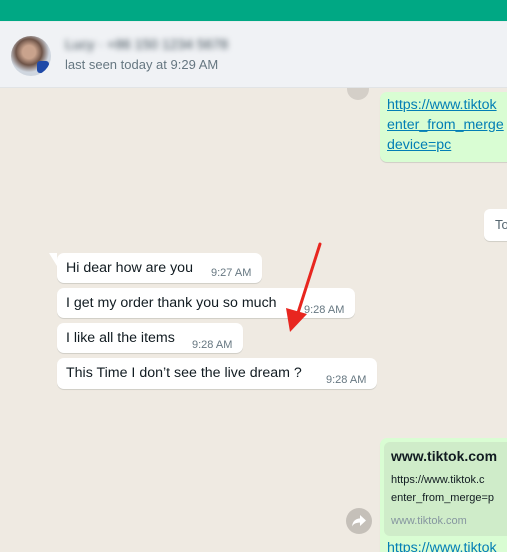  Describe the element at coordinates (501, 224) in the screenshot. I see `partial-chip-text: To` at that location.